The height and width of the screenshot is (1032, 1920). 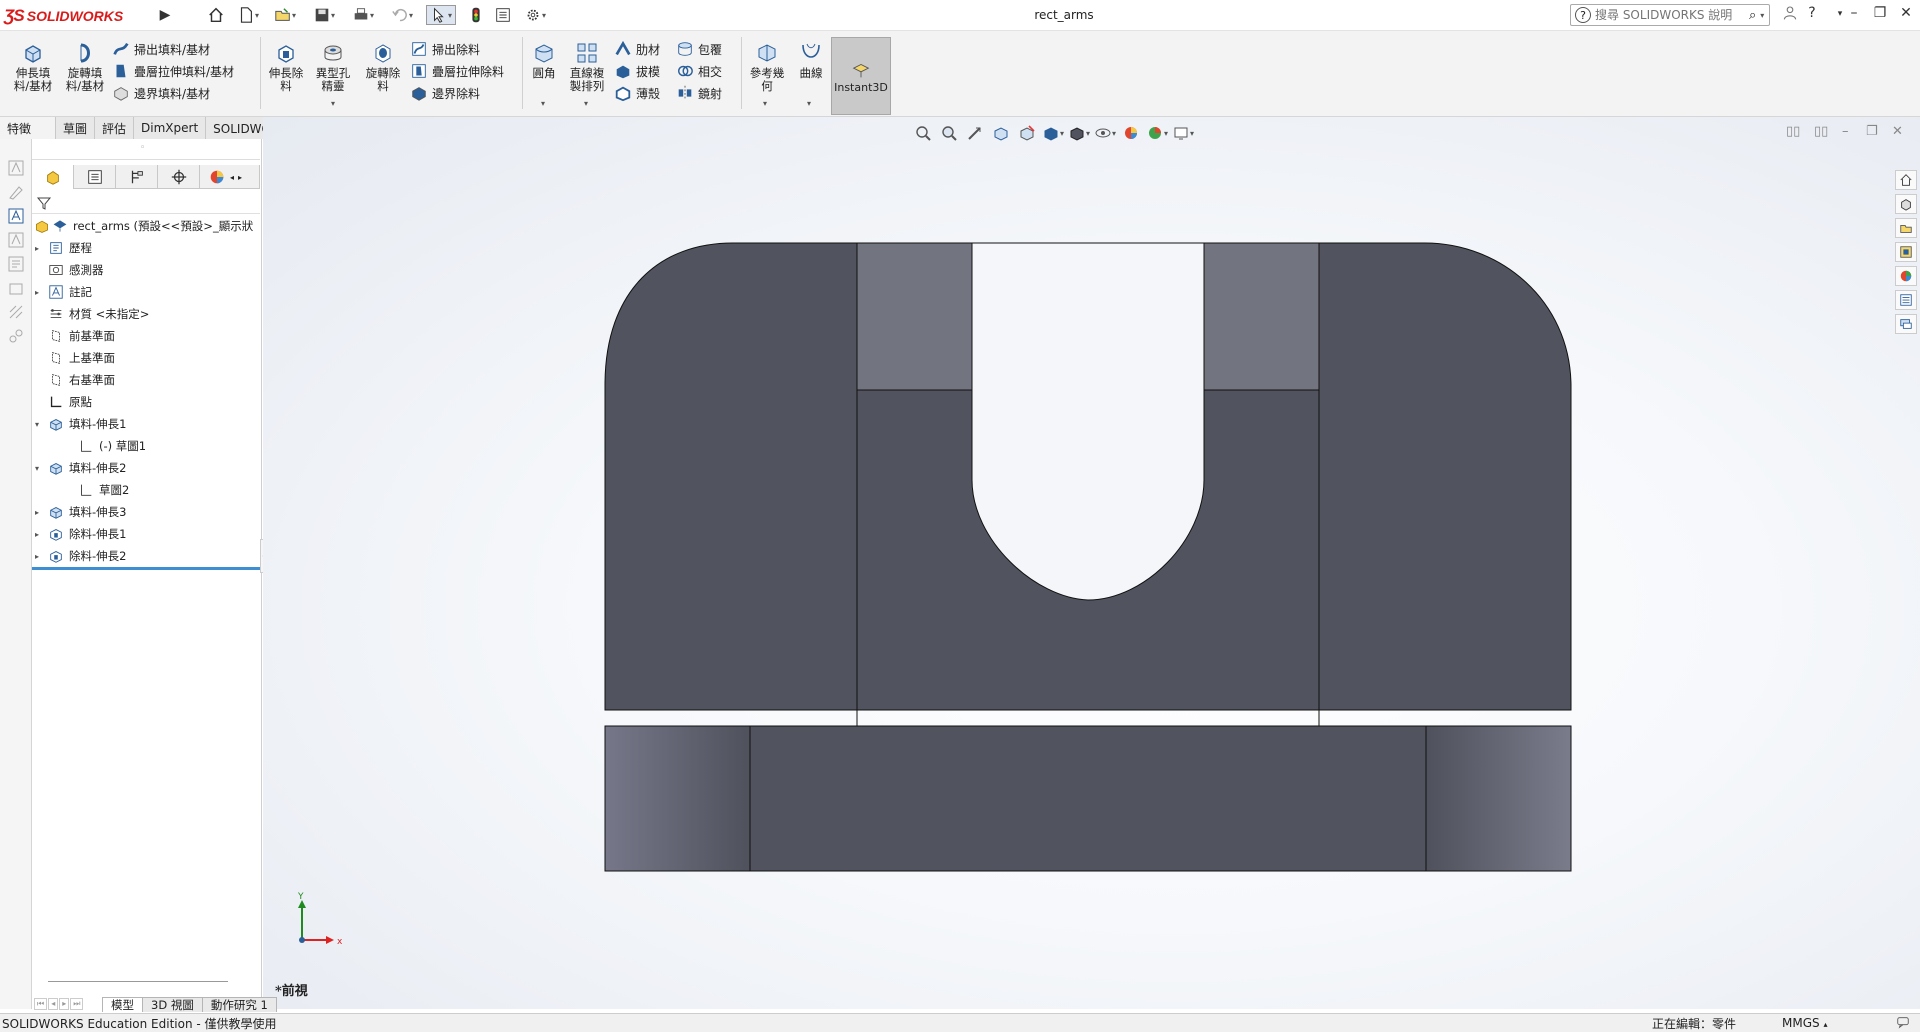 I want to click on hatch-icon, so click(x=16, y=312).